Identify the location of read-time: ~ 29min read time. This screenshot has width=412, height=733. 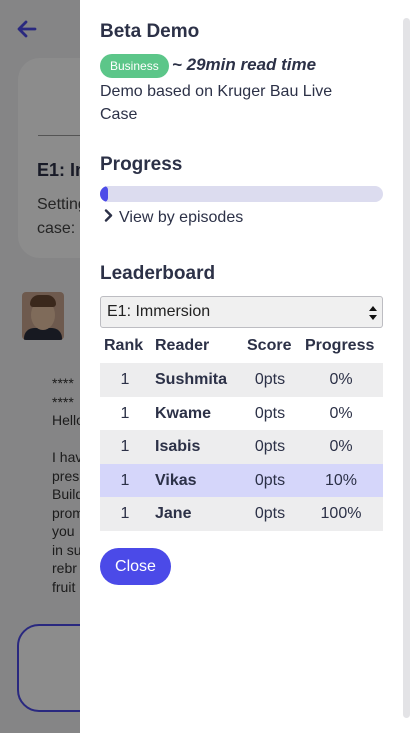
(244, 64).